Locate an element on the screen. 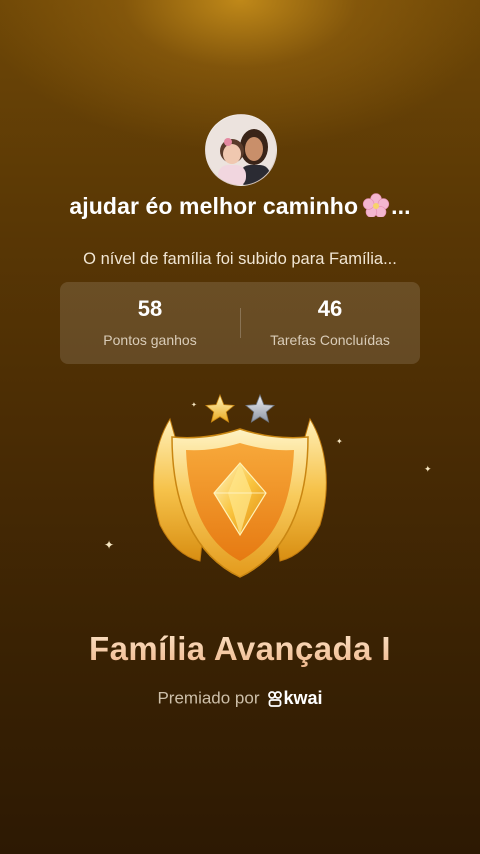  user-avatar is located at coordinates (241, 150).